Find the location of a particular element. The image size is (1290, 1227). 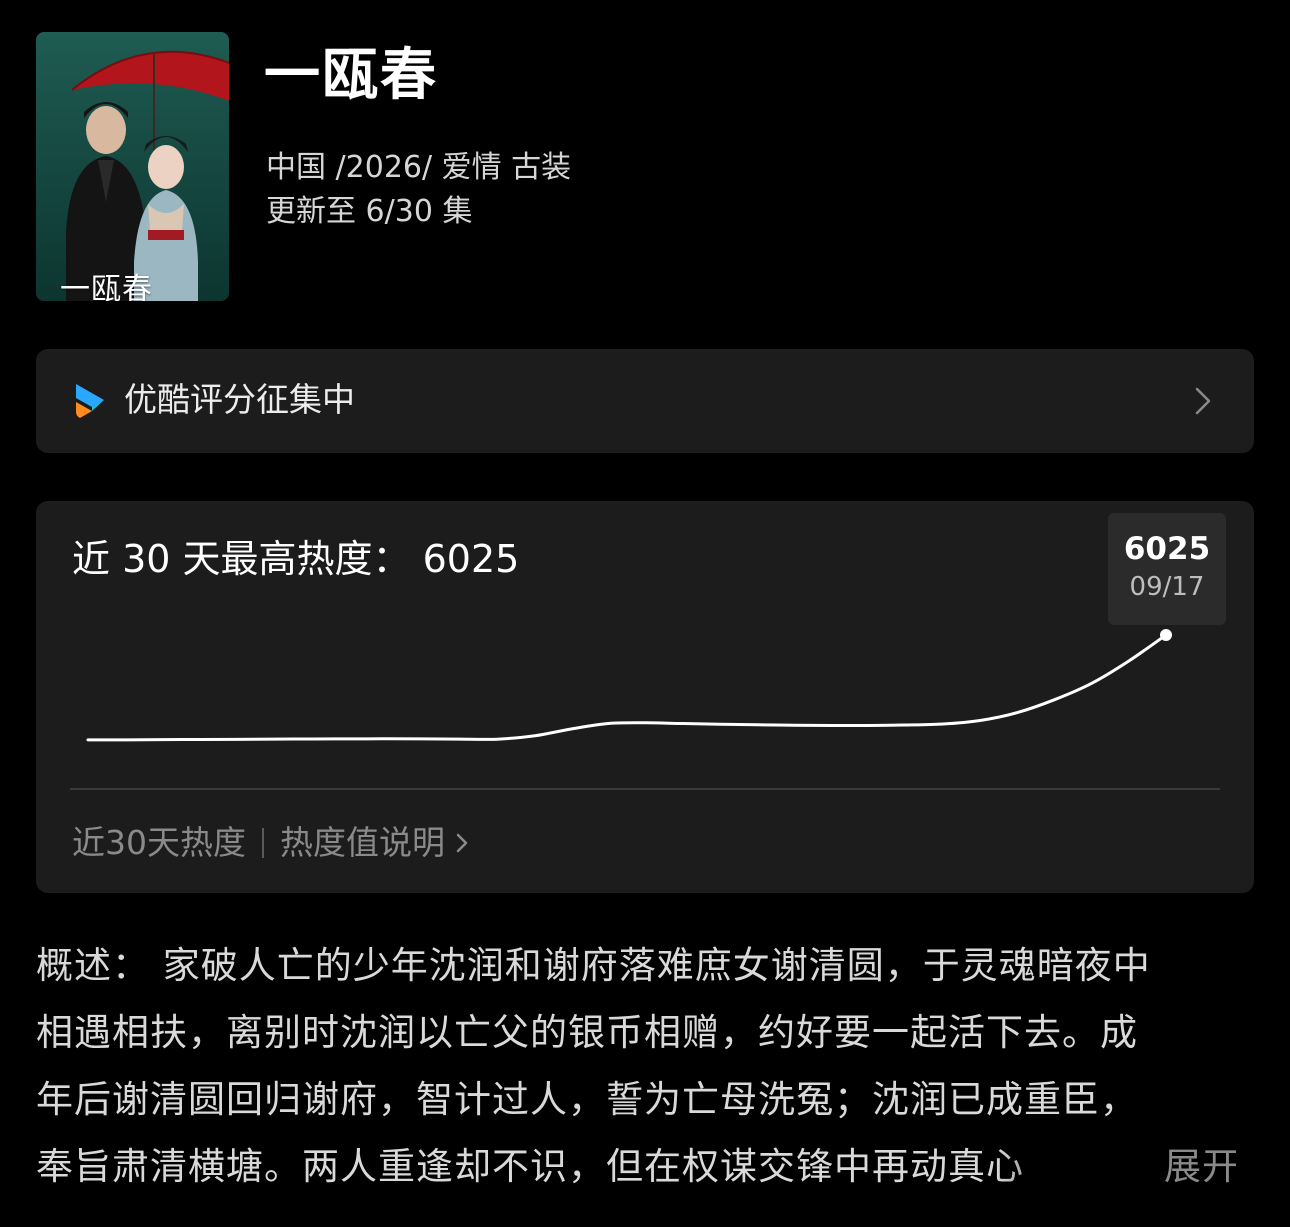

show-title: 一瓯春 is located at coordinates (351, 75).